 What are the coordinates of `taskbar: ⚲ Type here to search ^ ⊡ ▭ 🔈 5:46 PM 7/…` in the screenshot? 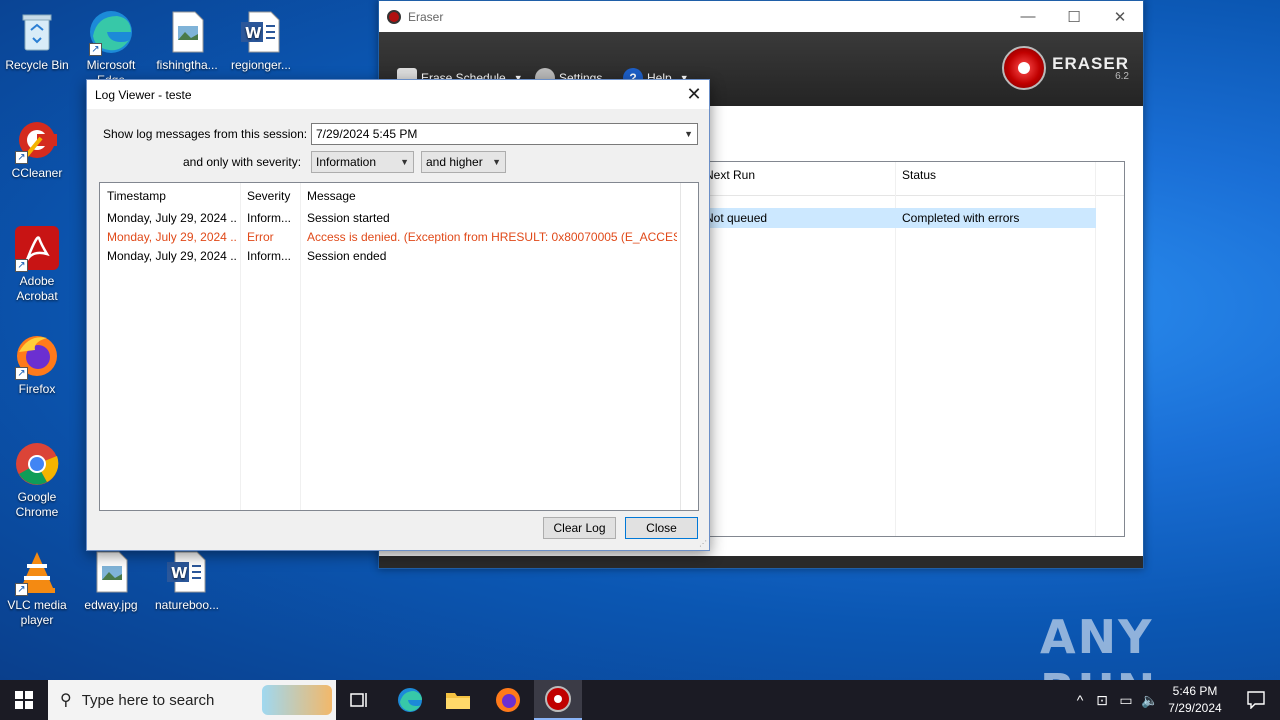 It's located at (640, 700).